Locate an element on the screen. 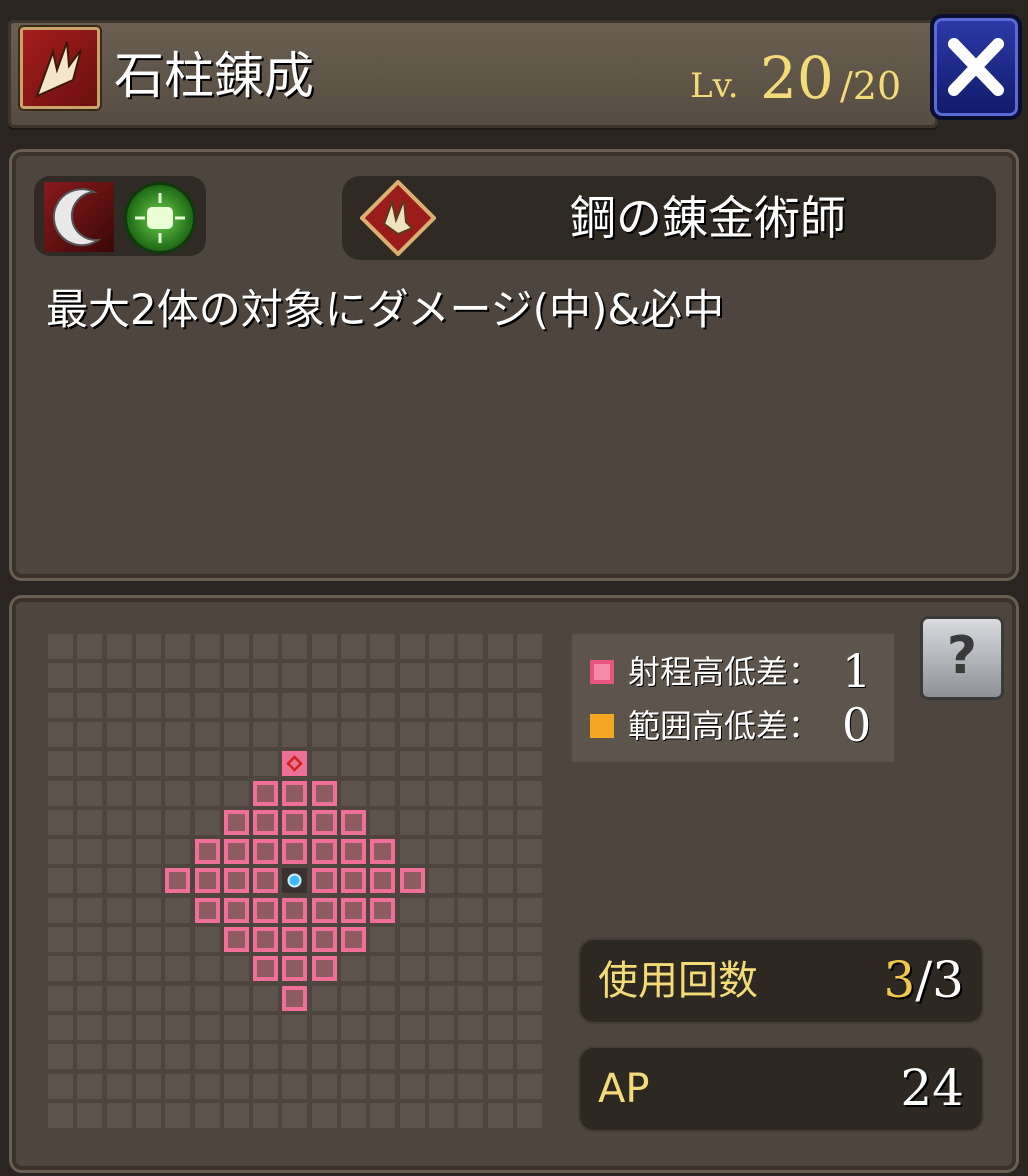 The image size is (1028, 1176). ap-value: 24 is located at coordinates (932, 1088).